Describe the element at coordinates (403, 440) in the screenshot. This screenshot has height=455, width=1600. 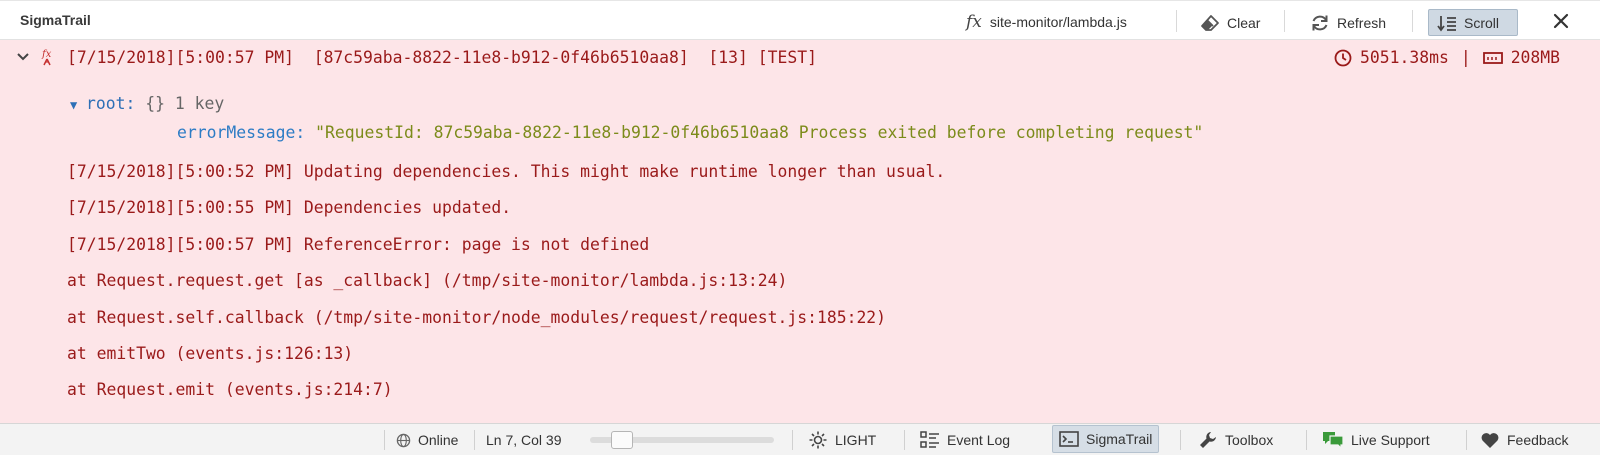
I see `globe-icon` at that location.